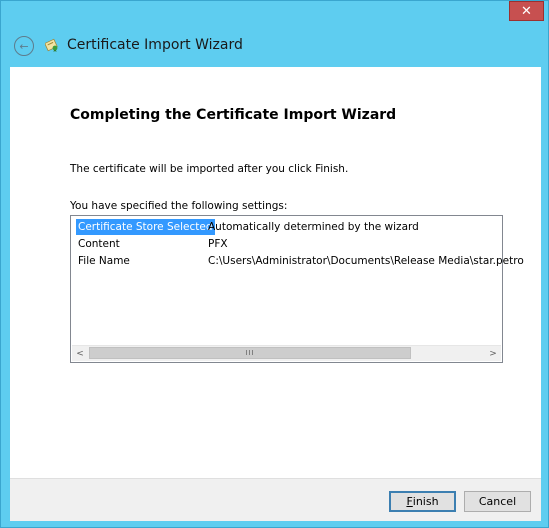  Describe the element at coordinates (155, 45) in the screenshot. I see `wizard-title: Certificate Import Wizard` at that location.